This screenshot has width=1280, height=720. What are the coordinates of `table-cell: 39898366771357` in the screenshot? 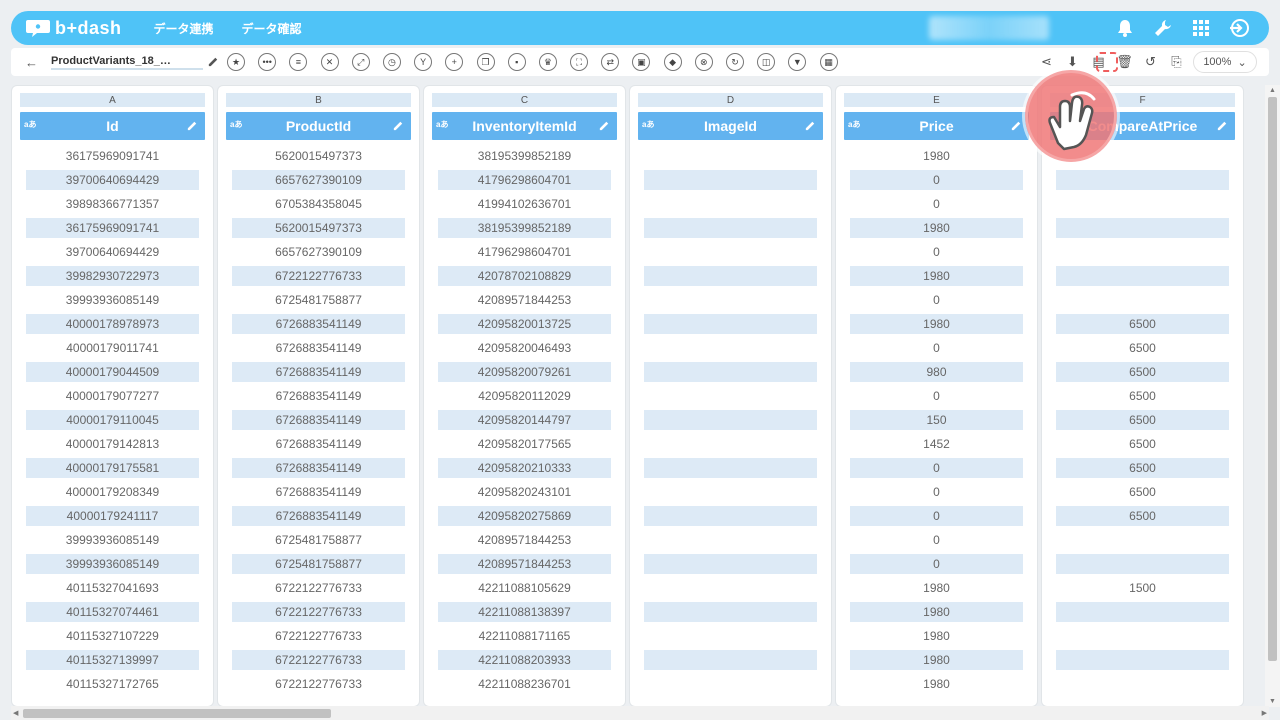 It's located at (112, 204).